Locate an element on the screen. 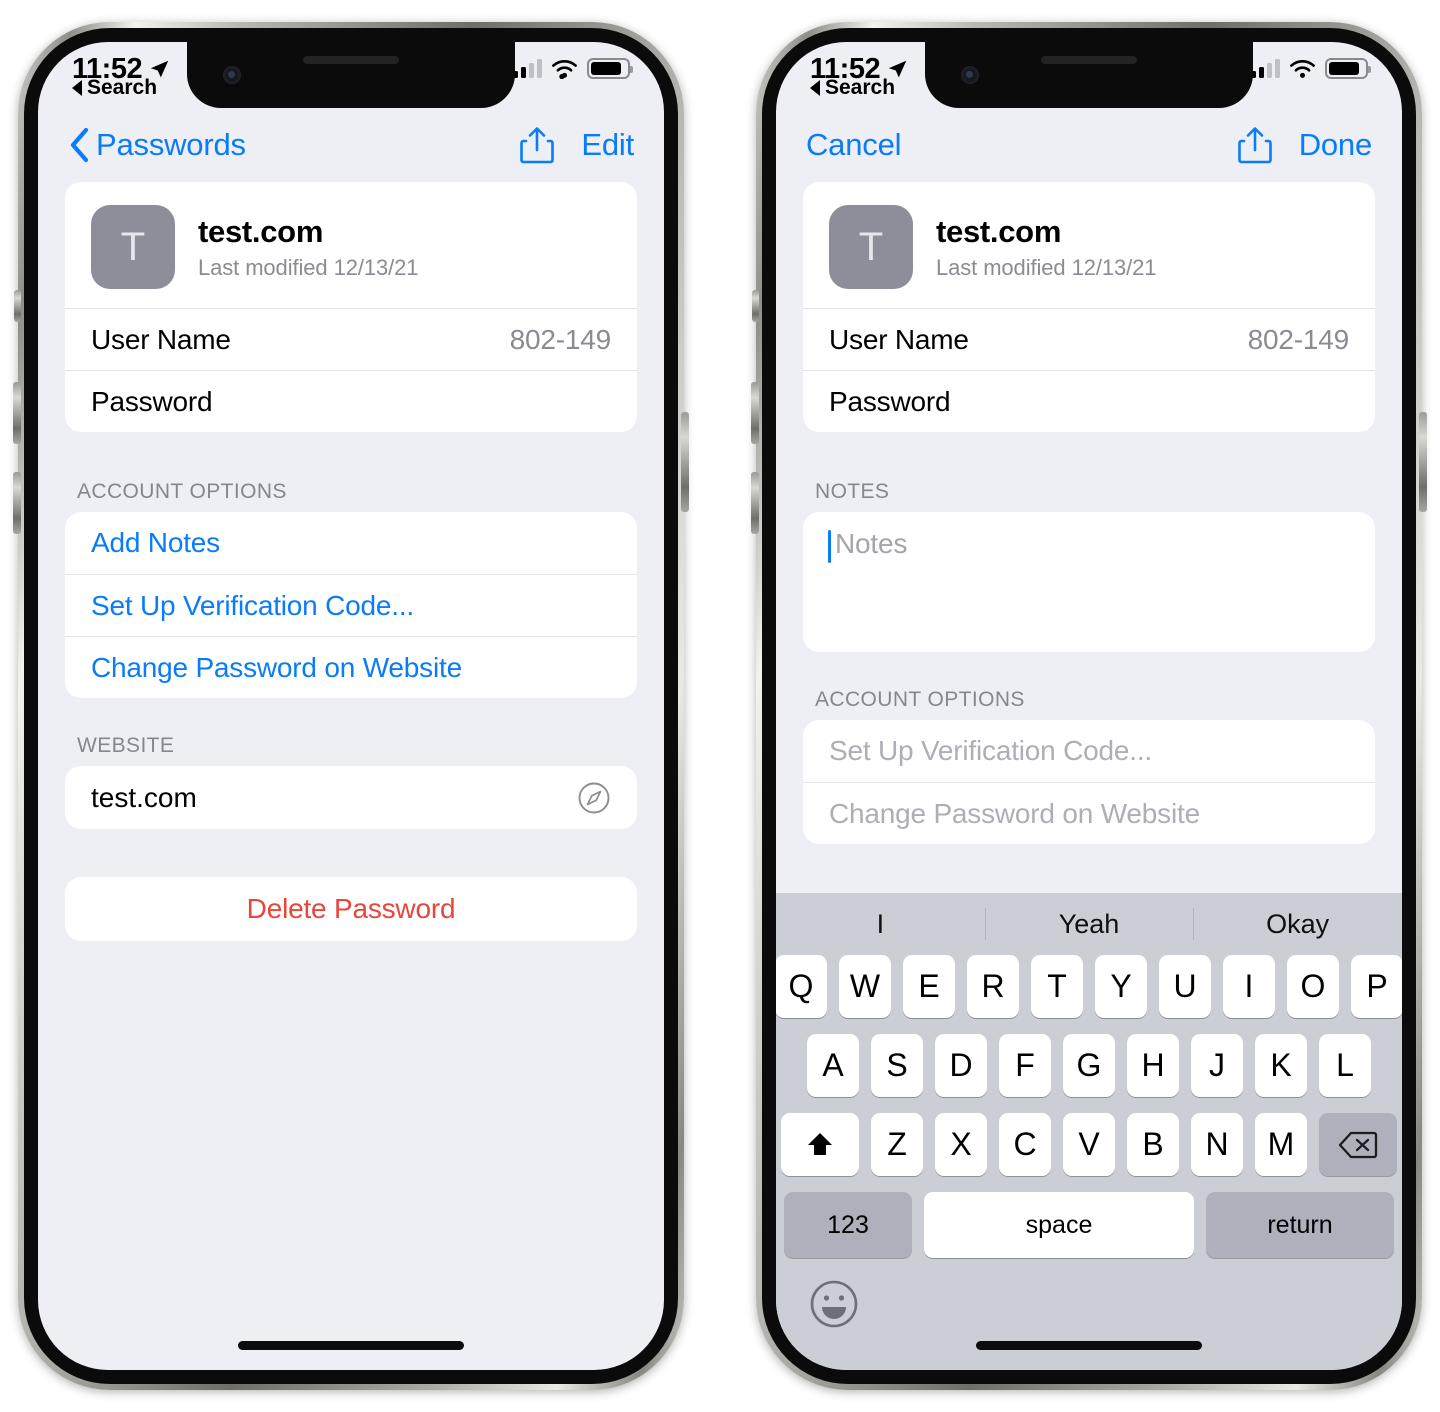 The image size is (1440, 1412). key-f: F is located at coordinates (1025, 1065).